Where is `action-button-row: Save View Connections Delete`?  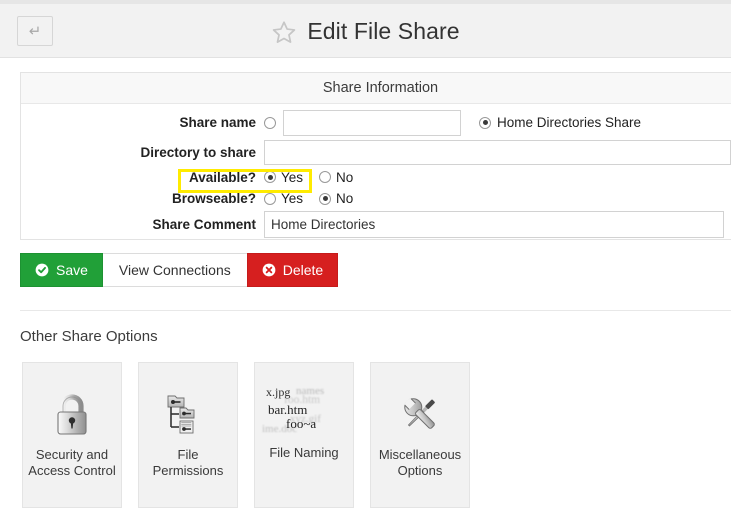 action-button-row: Save View Connections Delete is located at coordinates (179, 270).